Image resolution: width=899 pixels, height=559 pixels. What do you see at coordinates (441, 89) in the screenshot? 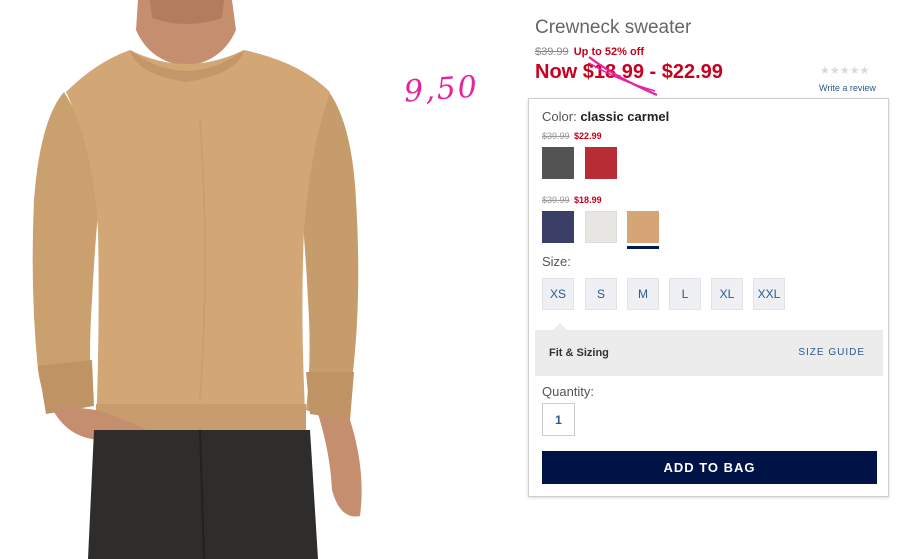
I see `handwritten-price-annotation: 9,50` at bounding box center [441, 89].